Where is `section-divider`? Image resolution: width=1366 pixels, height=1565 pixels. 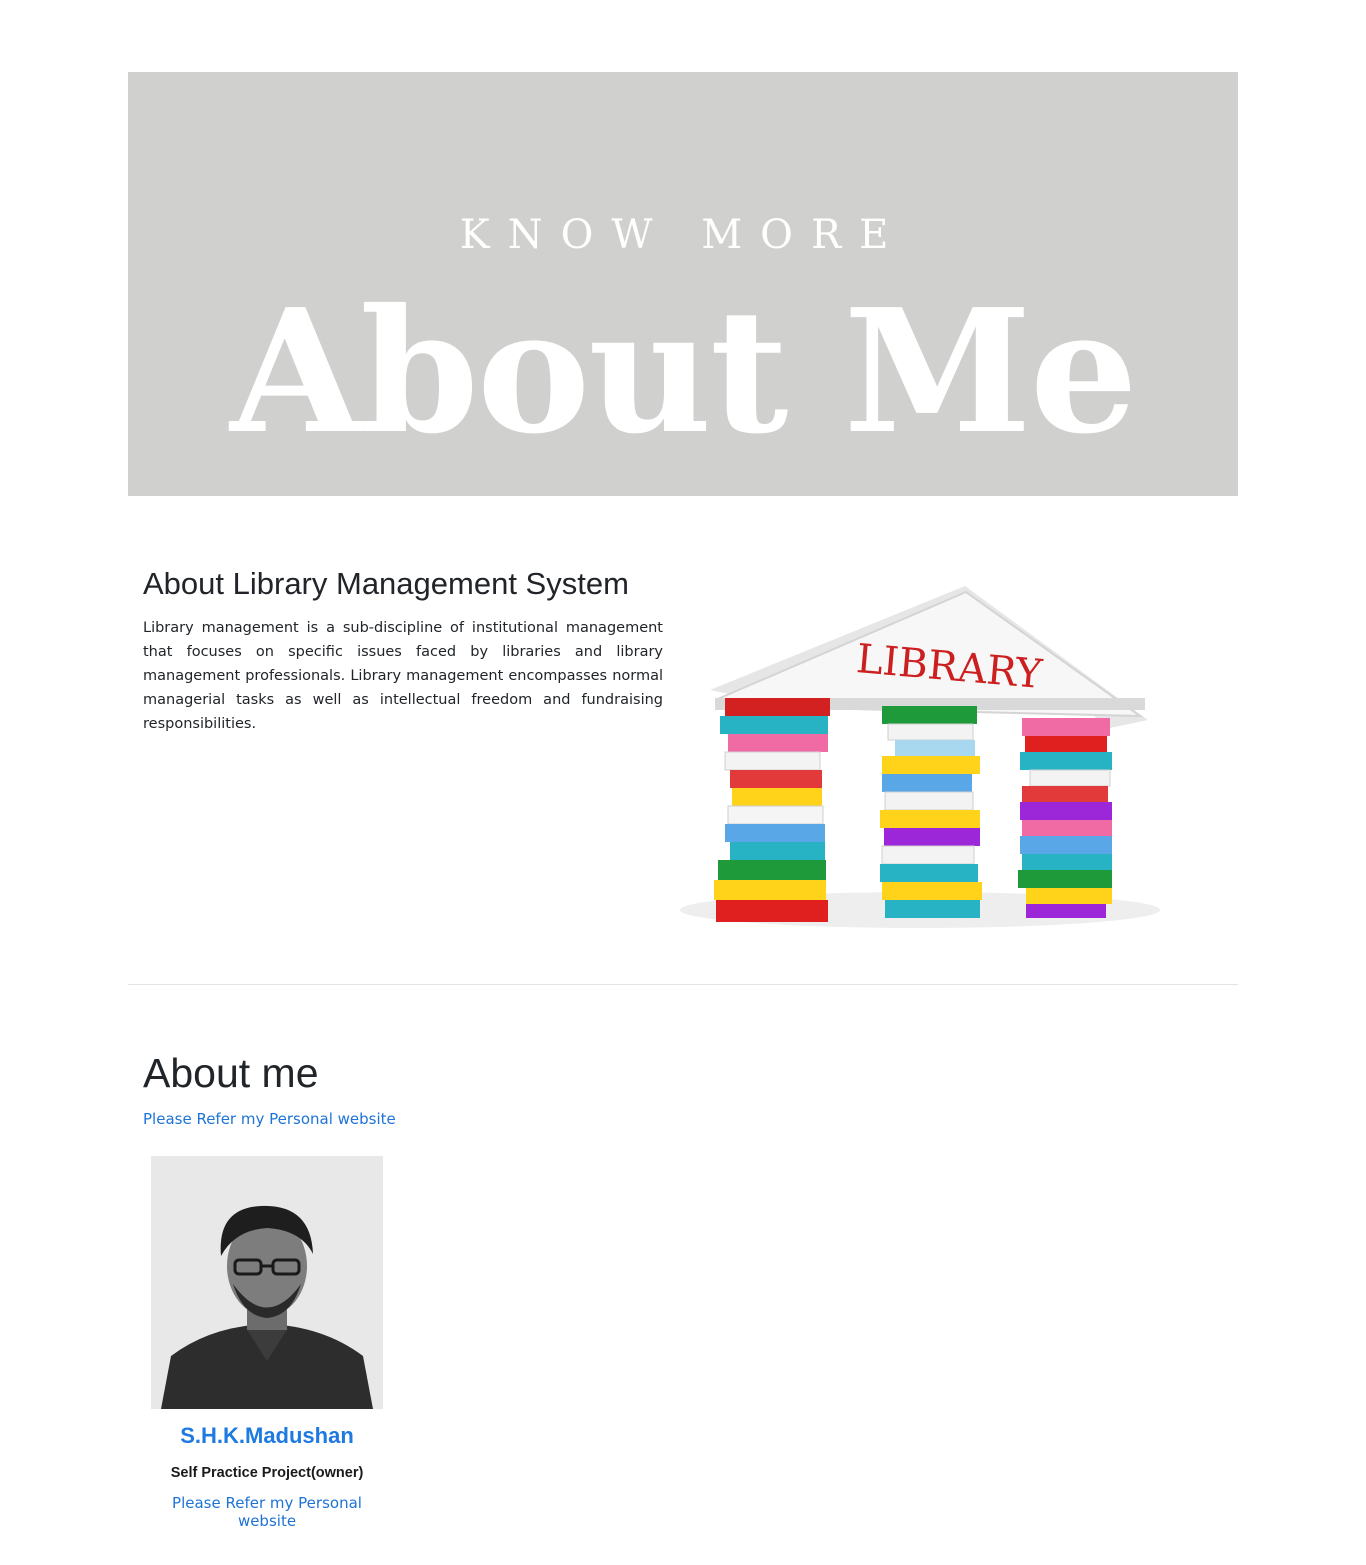 section-divider is located at coordinates (683, 984).